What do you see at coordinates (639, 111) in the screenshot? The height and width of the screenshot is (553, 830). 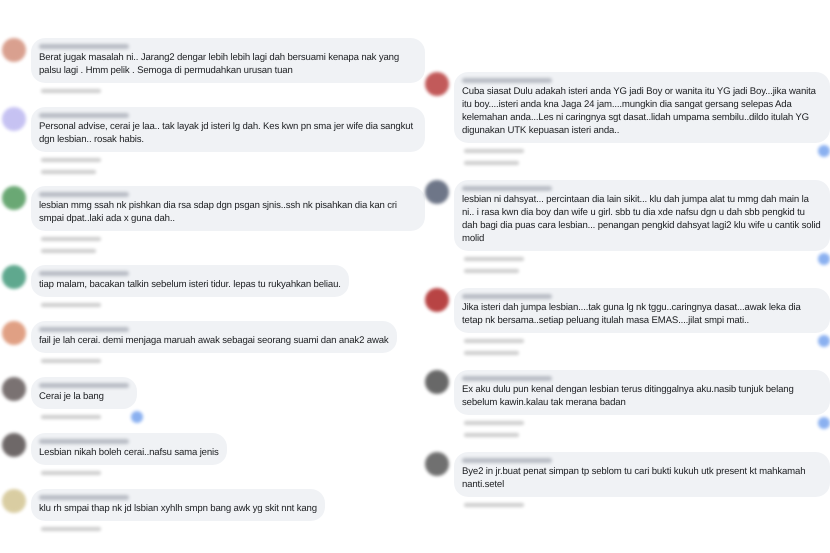 I see `comment-text: Cuba siasat Dulu adakah isteri anda YG jadi Boy or wanita itu YG jadi Boy...jika wanita itu boy....isteri anda kna Jaga 24 jam....mungkin dia sangat gersang selepas Ada kelemahan anda...Les ni caringnya sgt dasat..lidah umpama sembilu..dildo itulah YG digunakan UTK kepuasan isteri anda..` at bounding box center [639, 111].